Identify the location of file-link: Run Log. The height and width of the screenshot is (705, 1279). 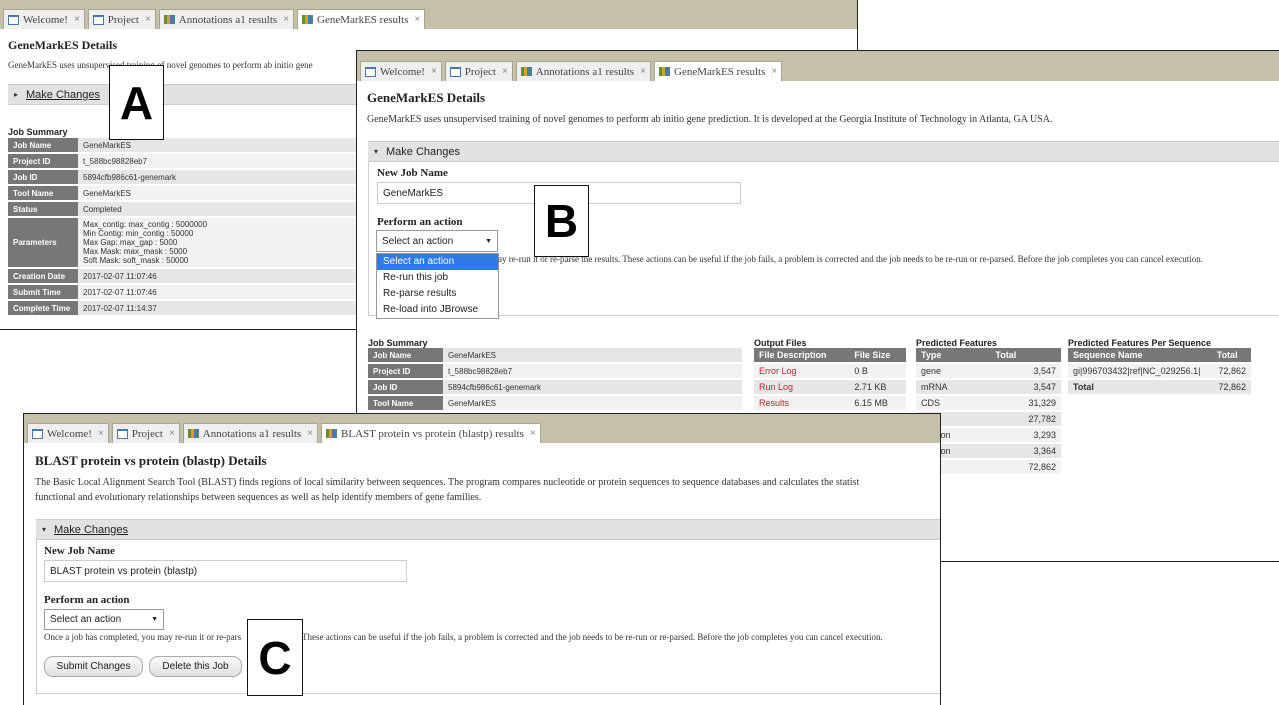
(802, 387).